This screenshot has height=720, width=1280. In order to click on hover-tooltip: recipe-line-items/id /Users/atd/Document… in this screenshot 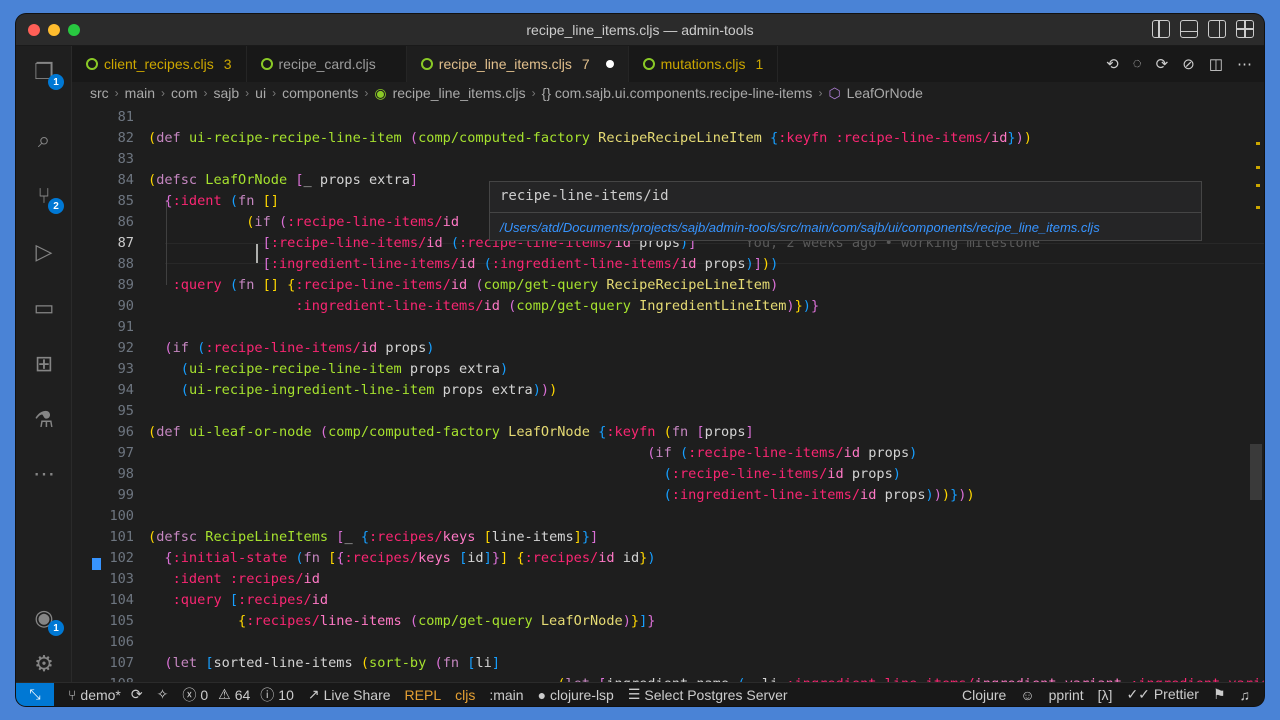, I will do `click(845, 211)`.